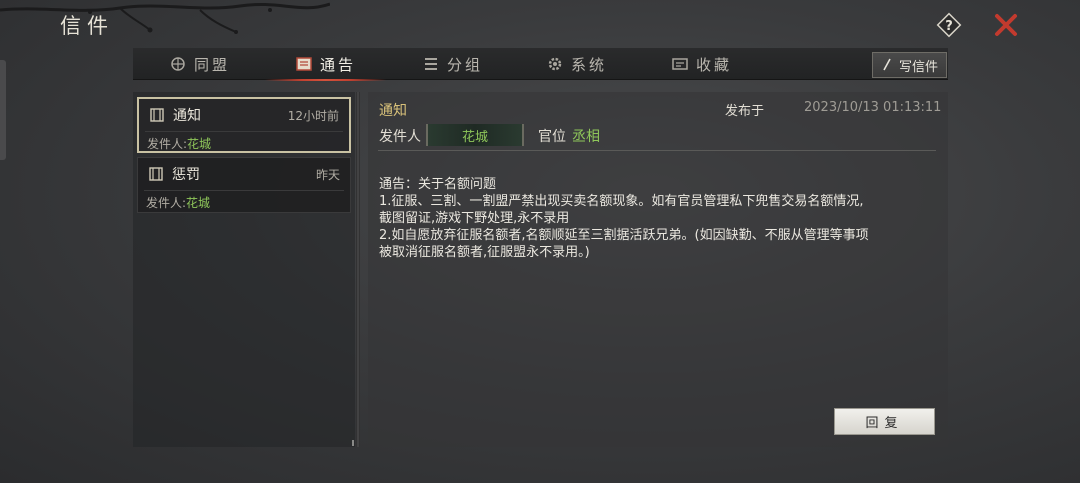  Describe the element at coordinates (212, 64) in the screenshot. I see `tab-alliance-label: 同盟` at that location.